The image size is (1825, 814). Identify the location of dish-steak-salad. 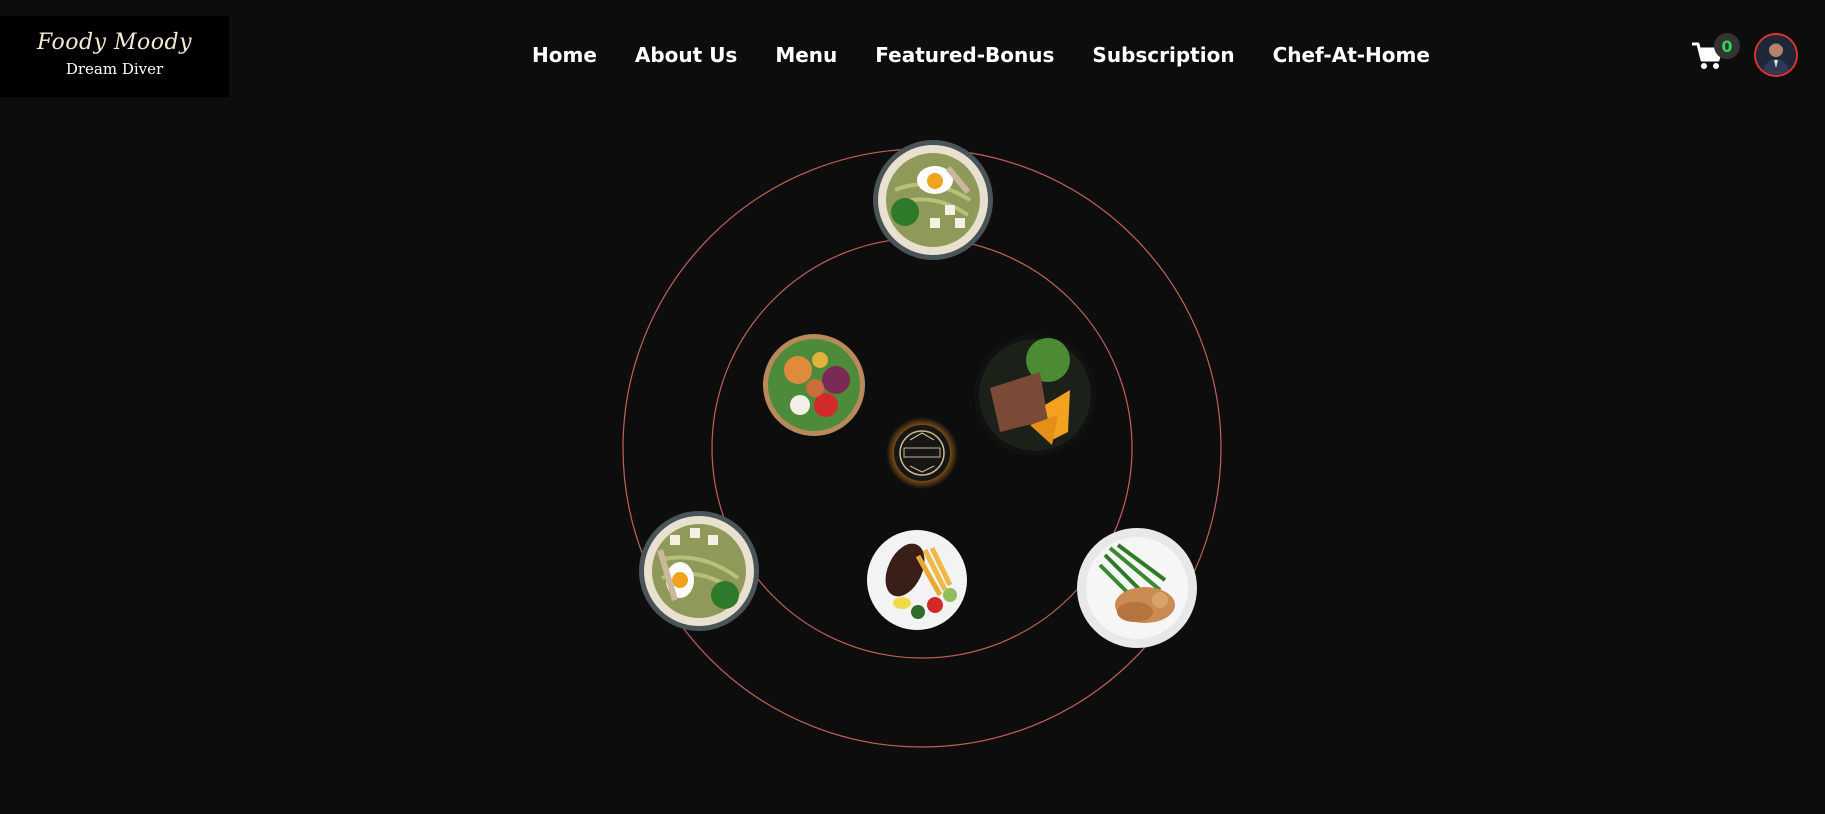
(1035, 395).